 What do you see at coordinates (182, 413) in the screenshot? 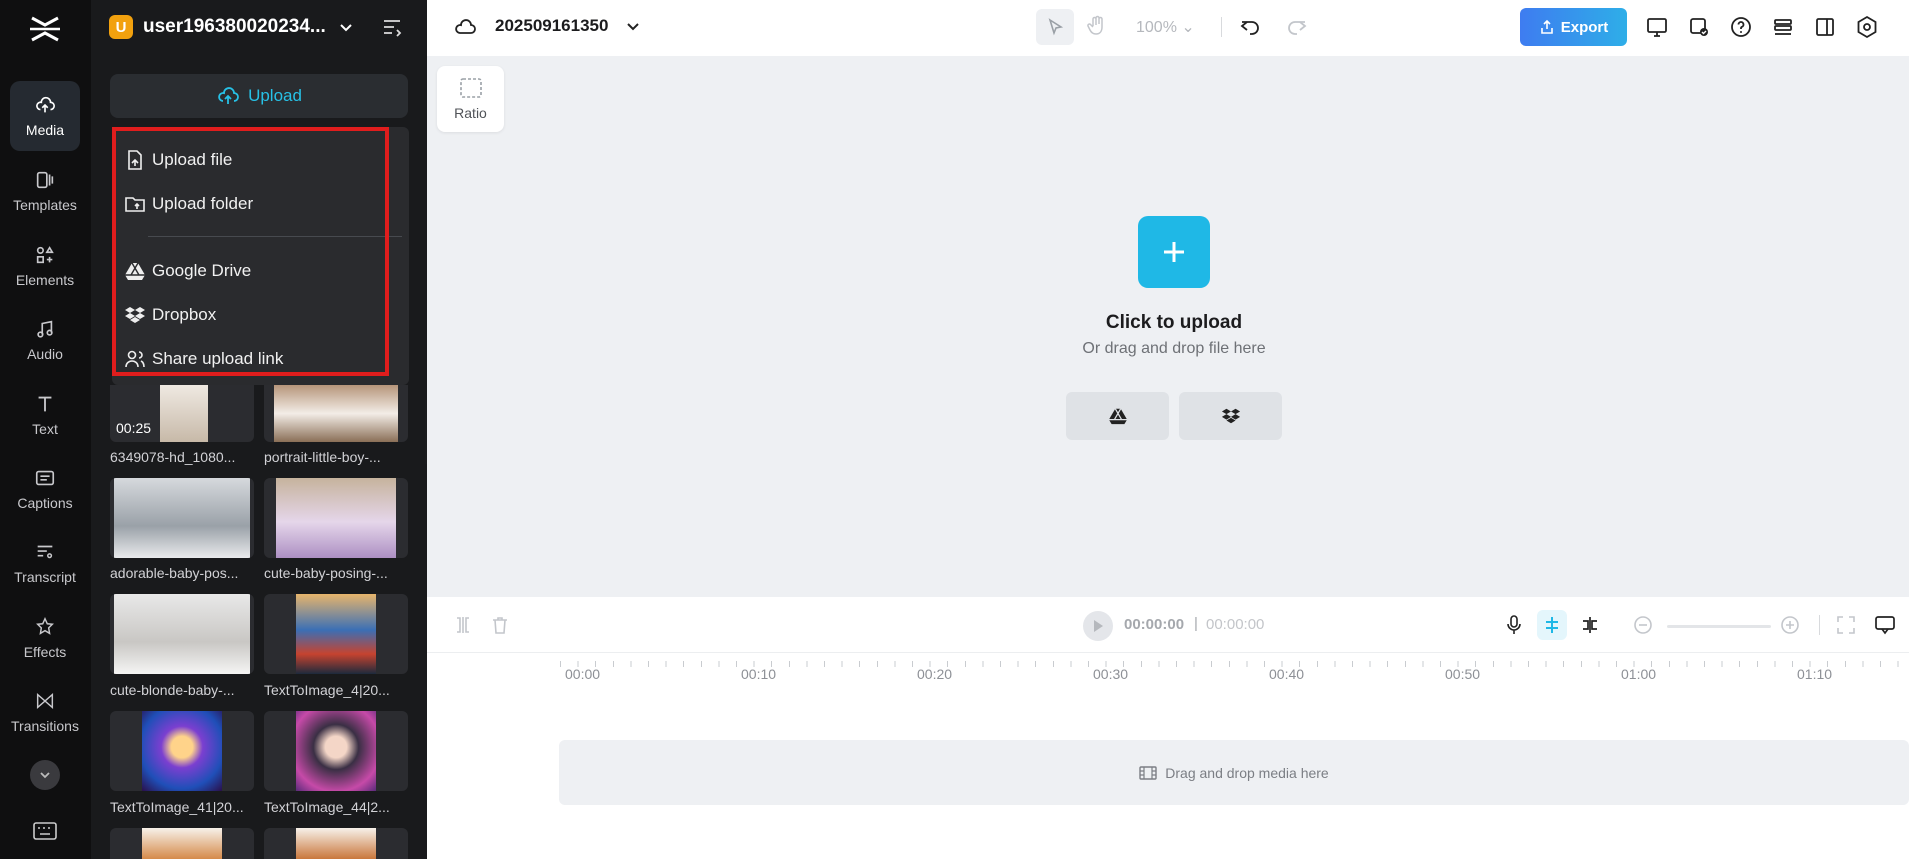
I see `media-item: 00:25` at bounding box center [182, 413].